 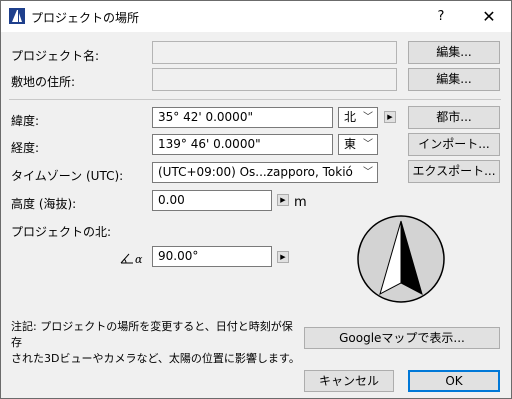 I want to click on longitude-input: 139° 46' 0.0000", so click(x=242, y=144).